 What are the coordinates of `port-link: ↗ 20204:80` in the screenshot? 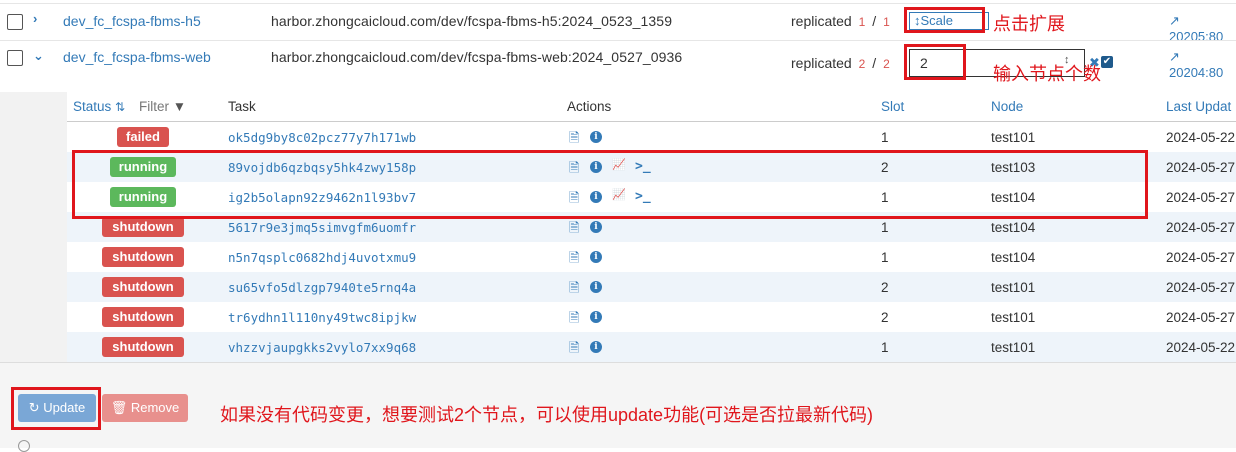 It's located at (1202, 64).